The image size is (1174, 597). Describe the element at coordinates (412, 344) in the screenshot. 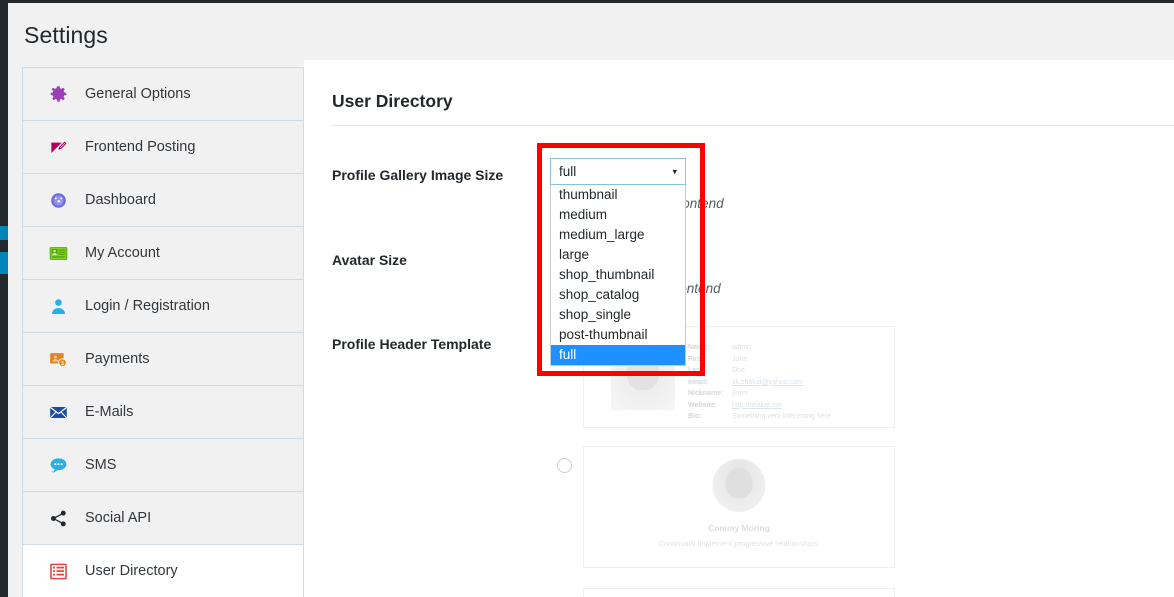

I see `label-profile-header-template: Profile Header Template` at that location.